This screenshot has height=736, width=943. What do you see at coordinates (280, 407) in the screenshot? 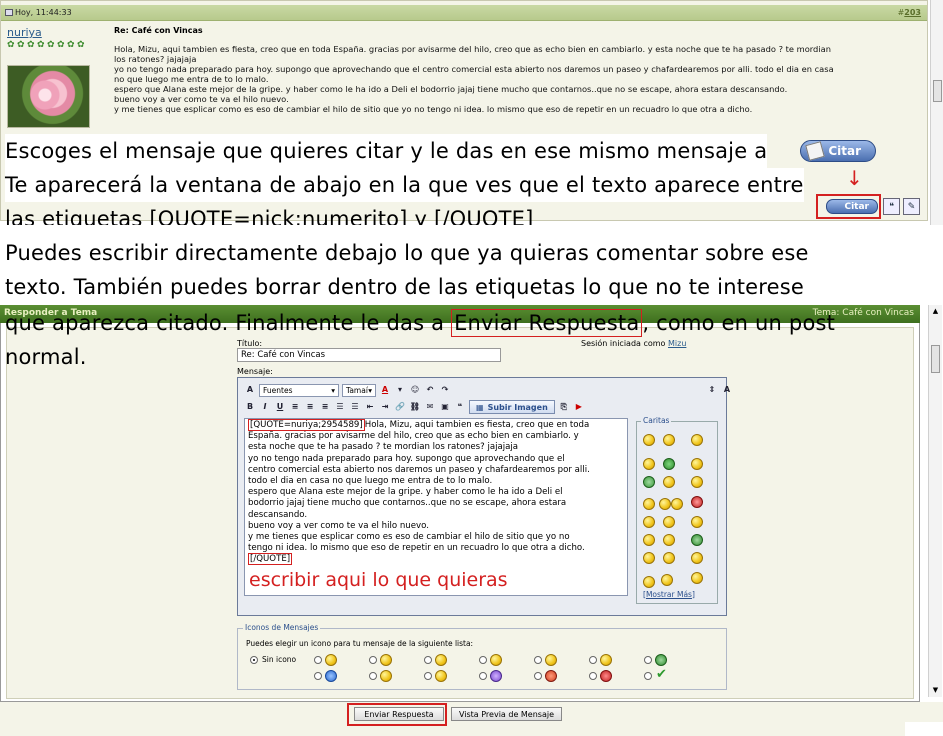
I see `underline-icon: U` at bounding box center [280, 407].